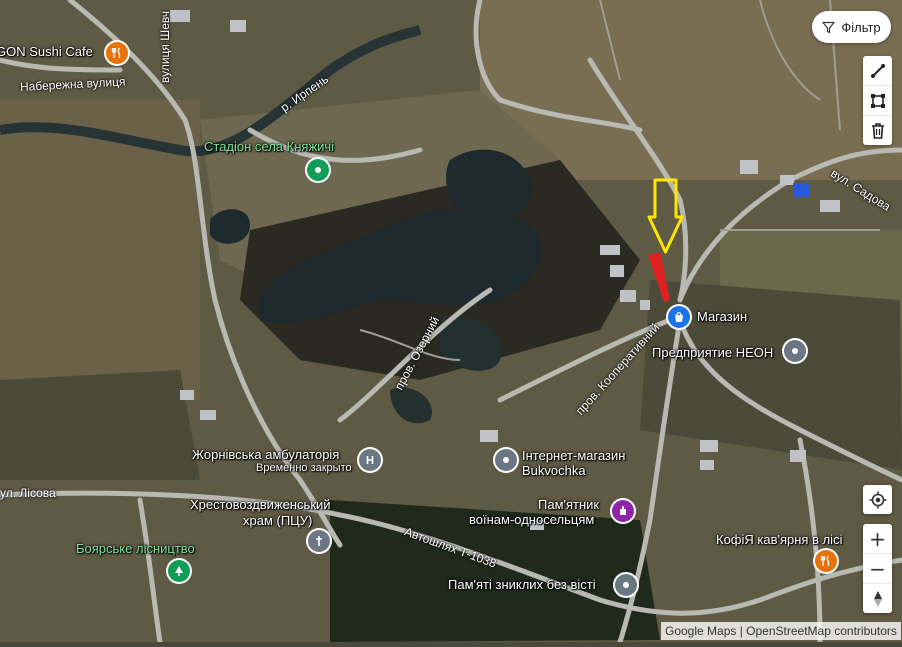  I want to click on zoom-in-button: +, so click(877, 539).